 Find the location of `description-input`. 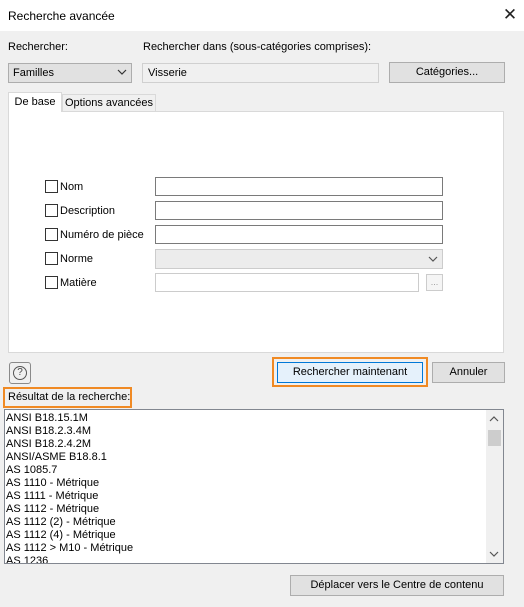

description-input is located at coordinates (299, 210).